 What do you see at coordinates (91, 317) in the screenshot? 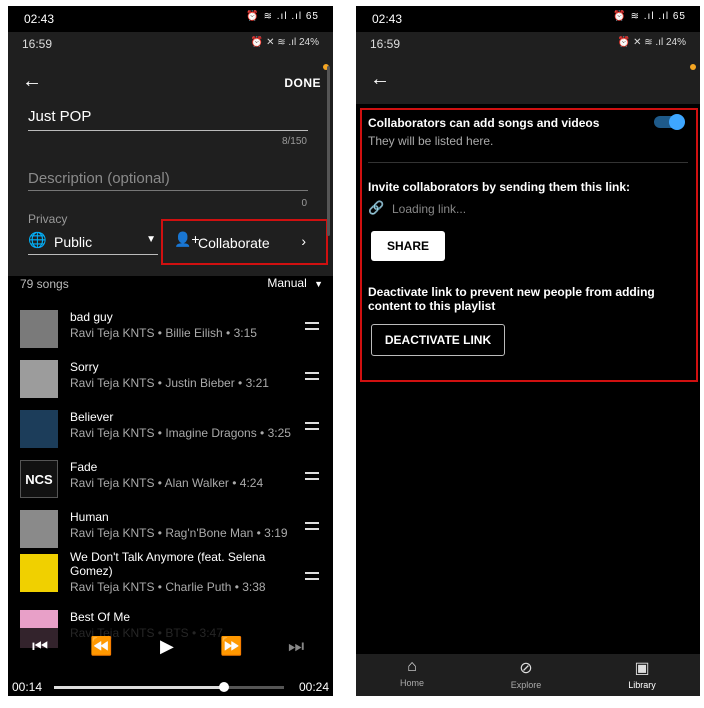
I see `song-title: bad guy` at bounding box center [91, 317].